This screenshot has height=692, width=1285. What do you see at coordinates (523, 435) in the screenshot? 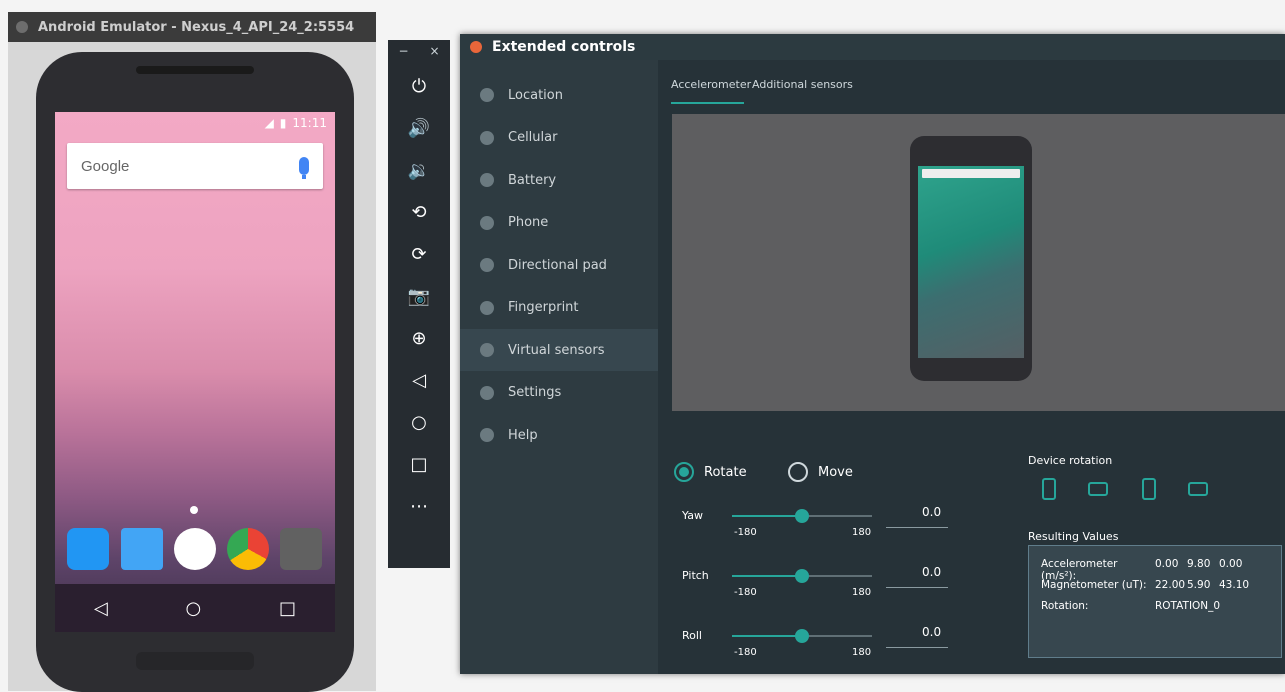
I see `nav-item-label: Help` at bounding box center [523, 435].